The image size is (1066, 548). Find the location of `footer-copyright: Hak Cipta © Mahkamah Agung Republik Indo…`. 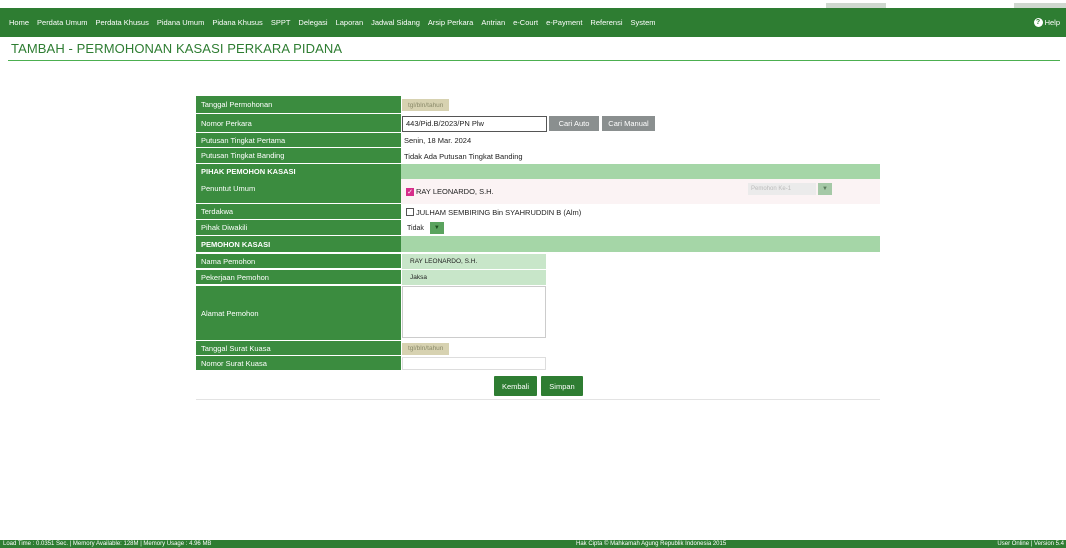

footer-copyright: Hak Cipta © Mahkamah Agung Republik Indo… is located at coordinates (651, 544).